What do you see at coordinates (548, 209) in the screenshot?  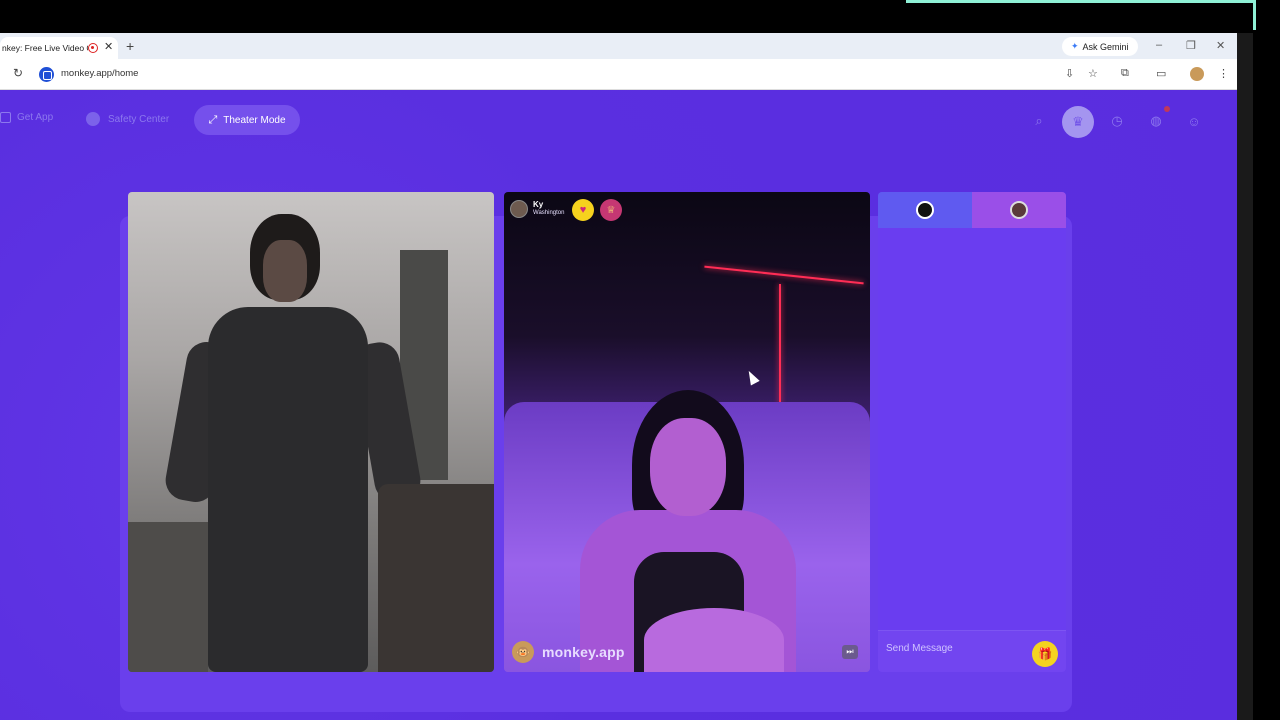 I see `peer-name-block: Ky Washington` at bounding box center [548, 209].